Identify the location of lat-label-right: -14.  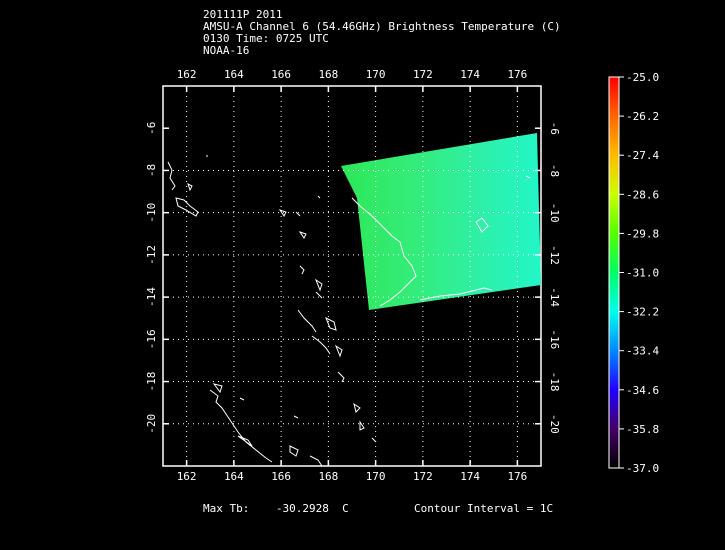
(554, 297).